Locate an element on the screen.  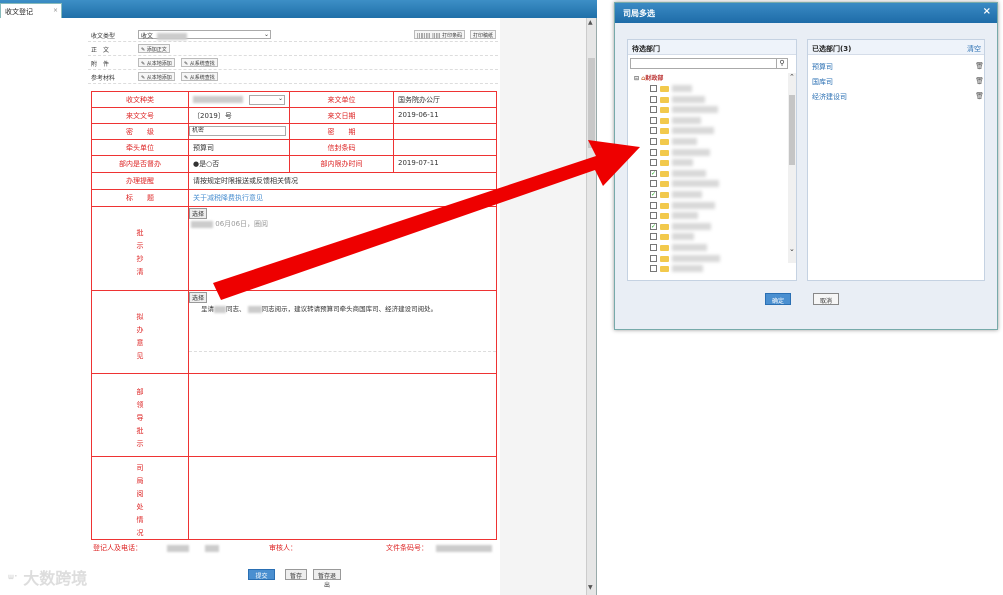
attach-system-button: ✎ 从系统查找 is located at coordinates (199, 62).